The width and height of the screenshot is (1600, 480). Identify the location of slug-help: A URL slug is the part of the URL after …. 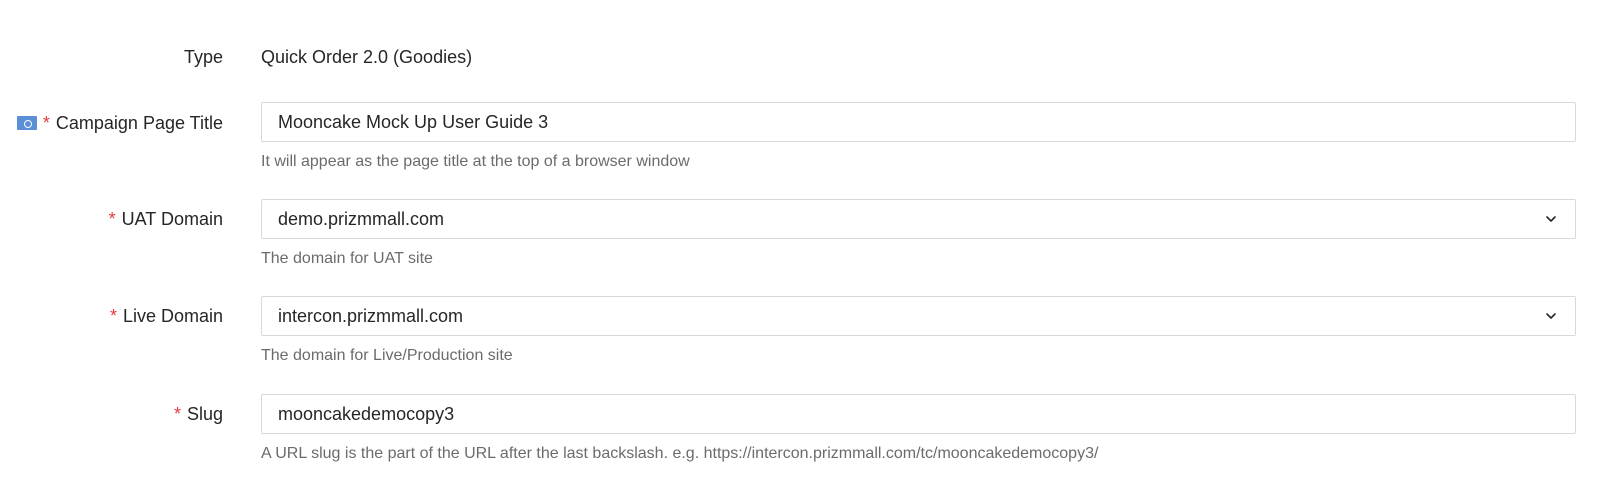
(680, 453).